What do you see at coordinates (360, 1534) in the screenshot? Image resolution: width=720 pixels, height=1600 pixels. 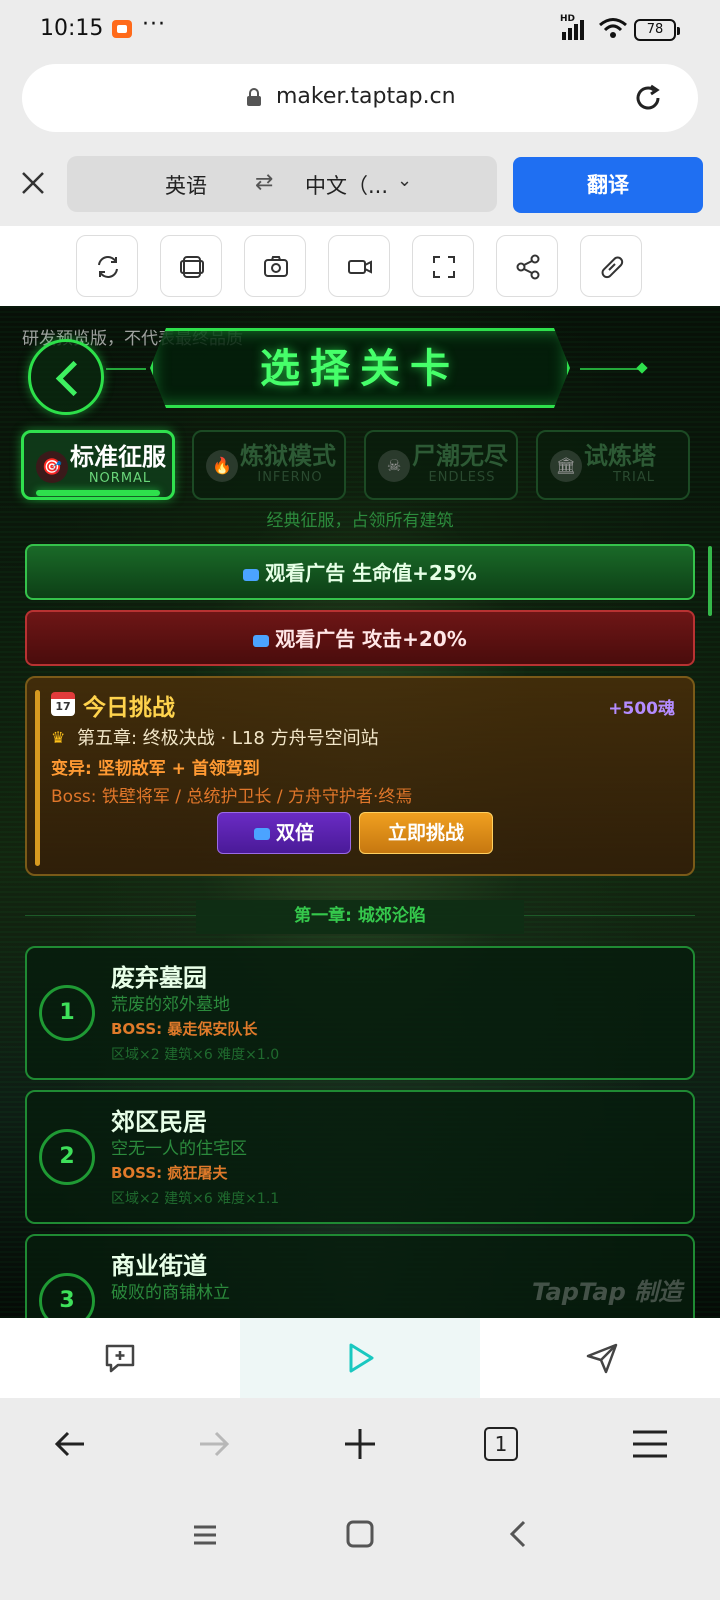 I see `home-icon` at bounding box center [360, 1534].